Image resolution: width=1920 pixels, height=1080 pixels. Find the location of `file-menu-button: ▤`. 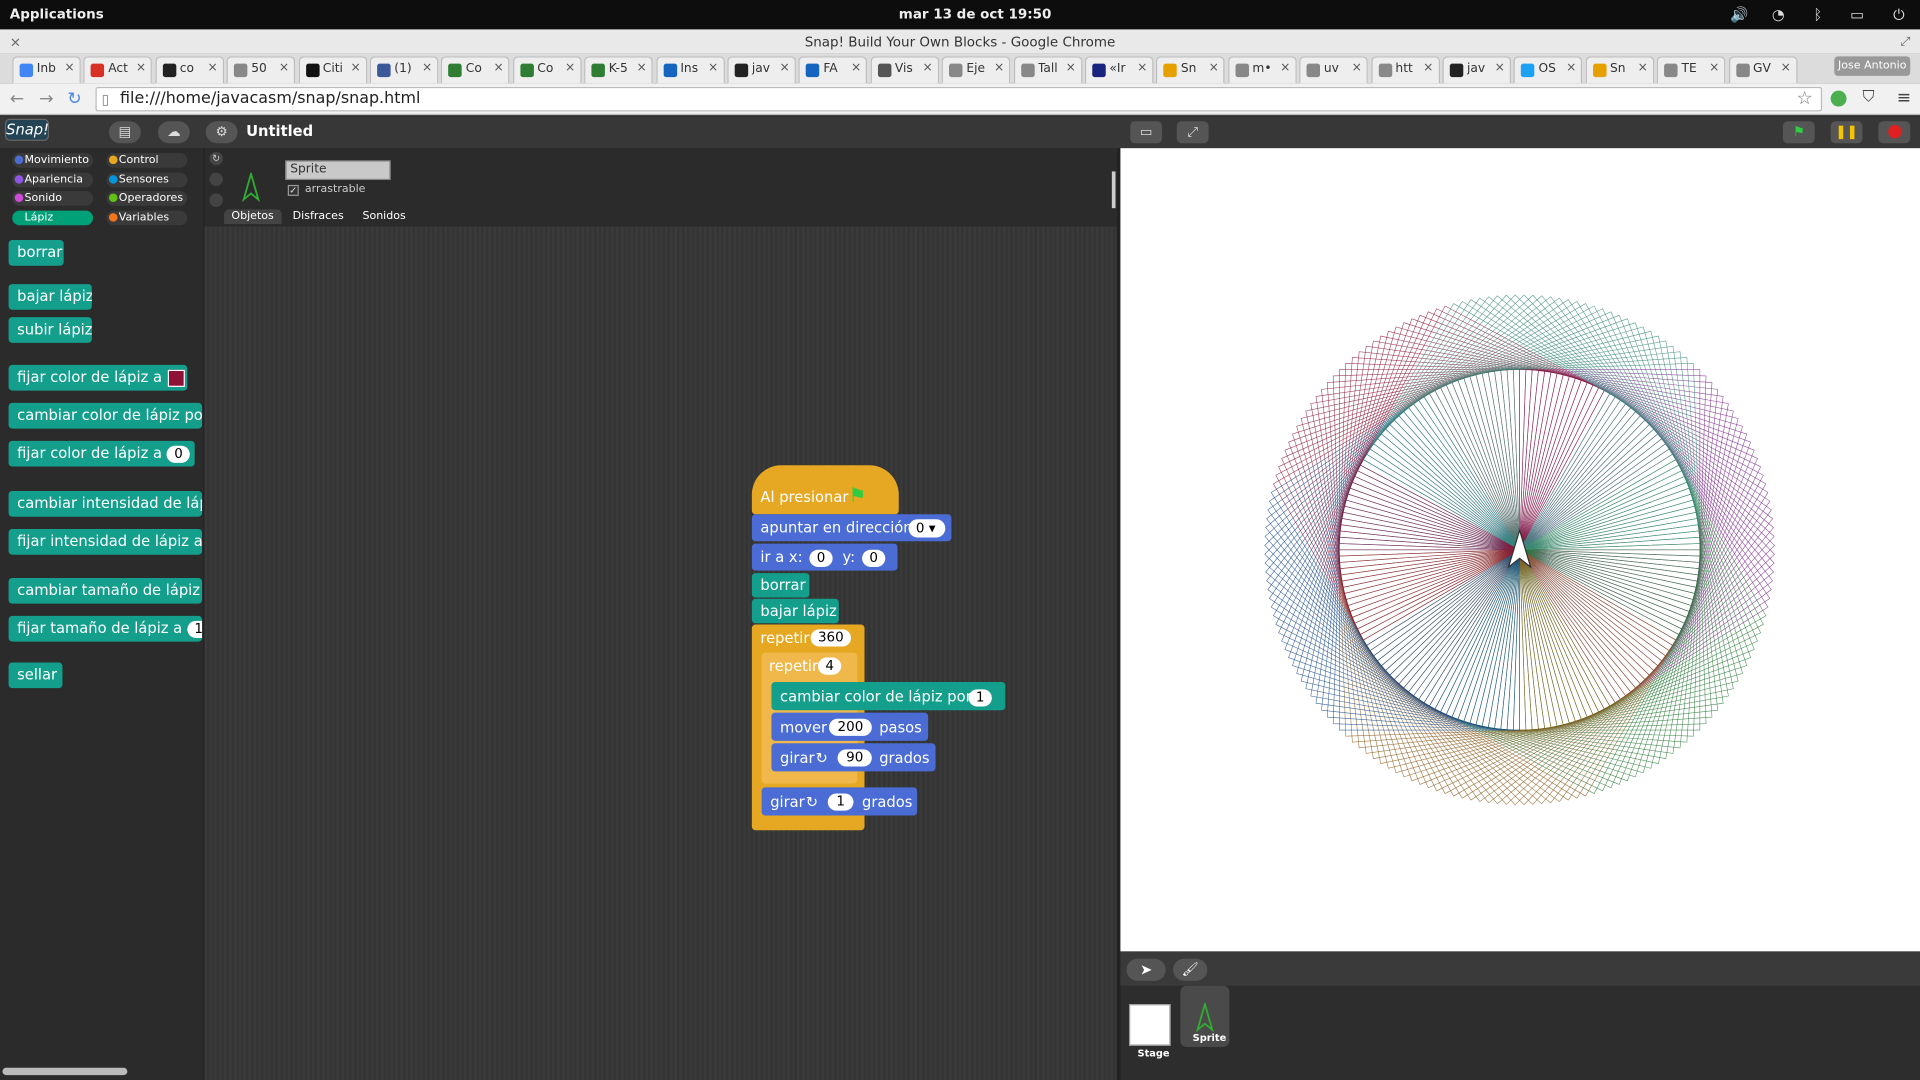

file-menu-button: ▤ is located at coordinates (124, 132).